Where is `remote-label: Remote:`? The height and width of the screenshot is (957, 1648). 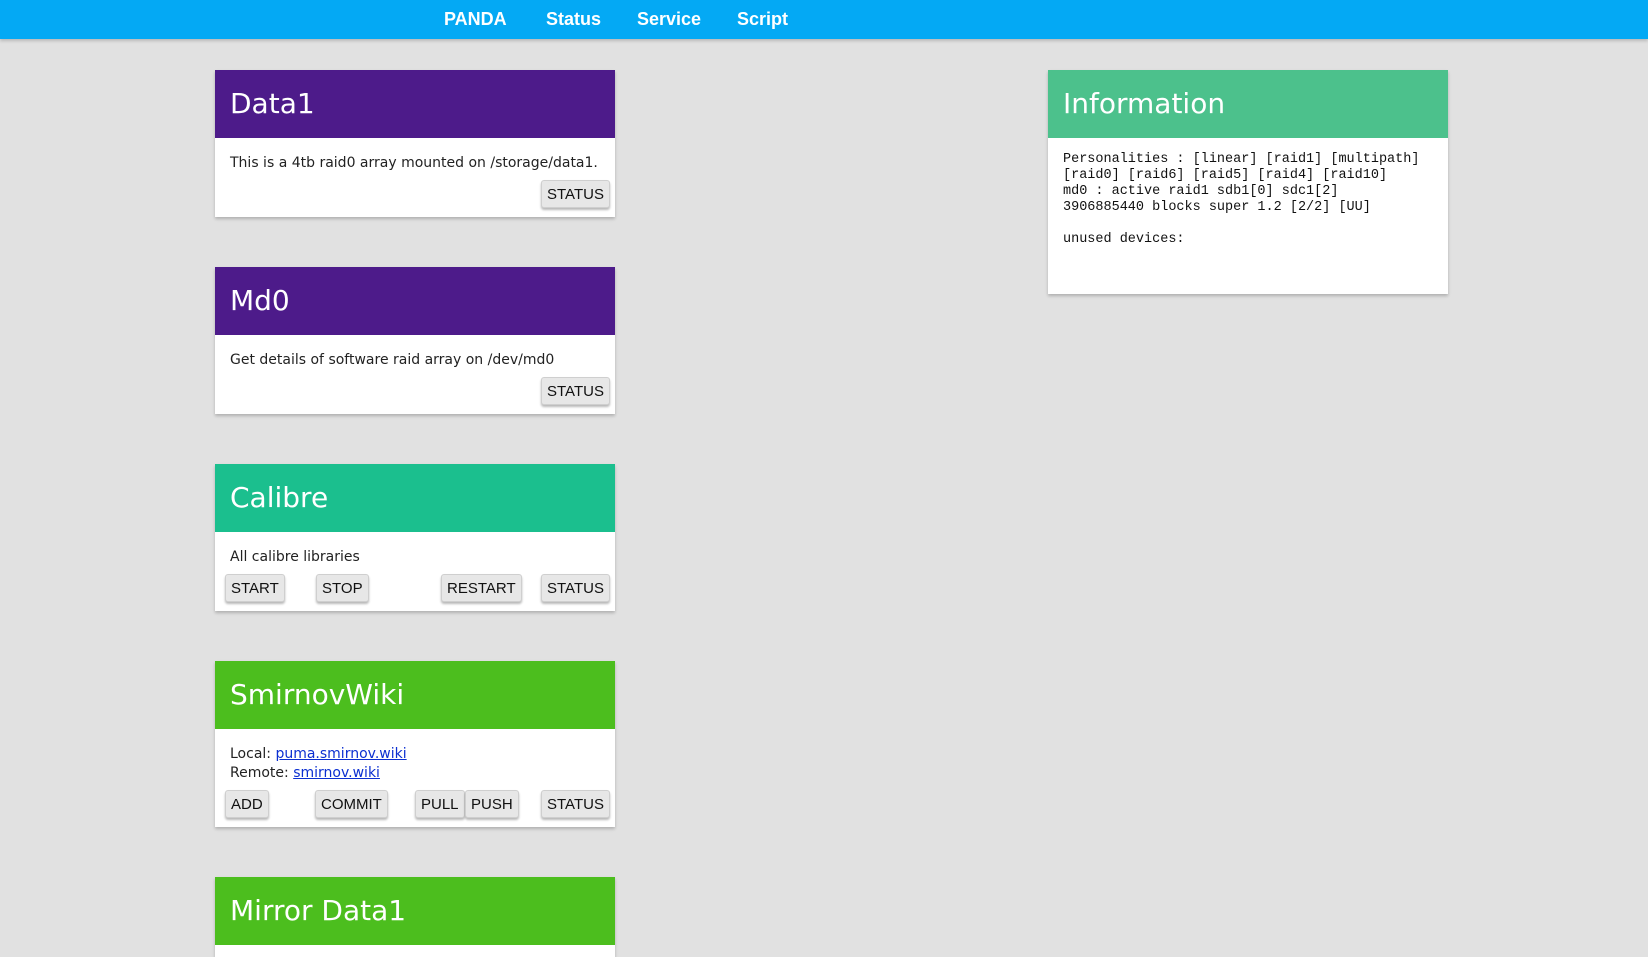 remote-label: Remote: is located at coordinates (262, 773).